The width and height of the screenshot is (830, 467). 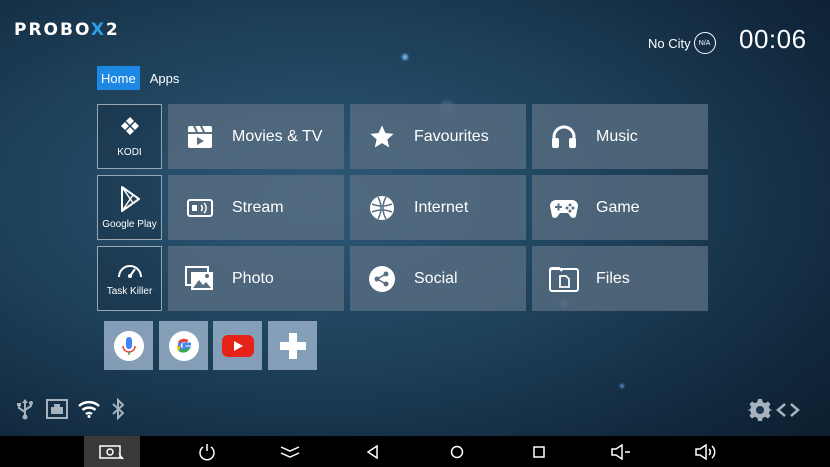 I want to click on volume-down-button, so click(x=621, y=451).